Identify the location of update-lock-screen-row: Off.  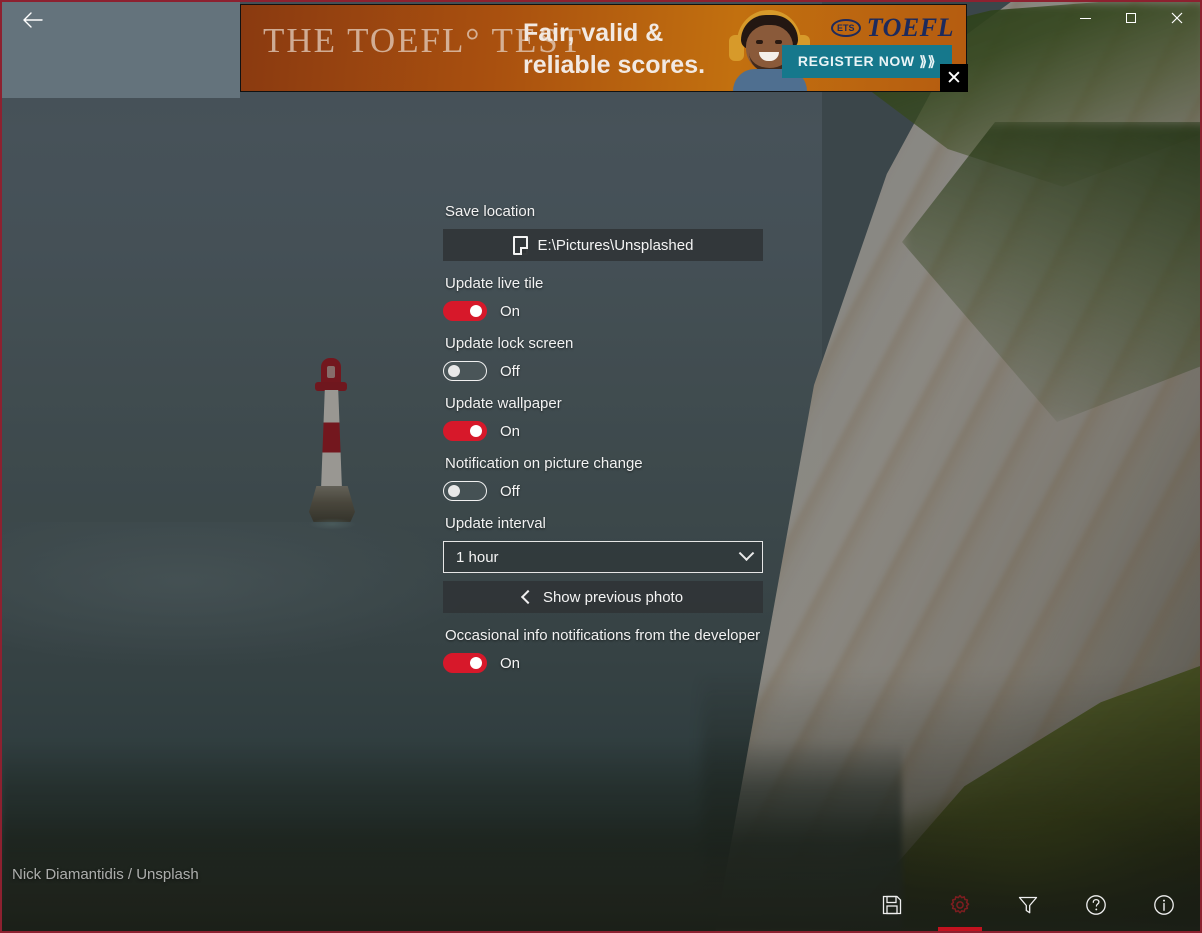
(603, 371).